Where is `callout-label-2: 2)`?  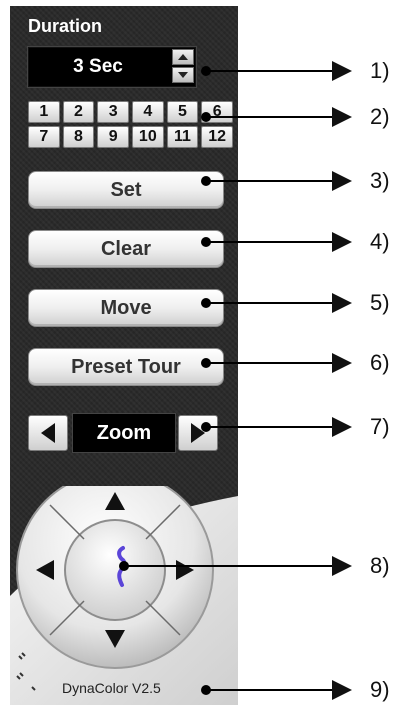
callout-label-2: 2) is located at coordinates (380, 116).